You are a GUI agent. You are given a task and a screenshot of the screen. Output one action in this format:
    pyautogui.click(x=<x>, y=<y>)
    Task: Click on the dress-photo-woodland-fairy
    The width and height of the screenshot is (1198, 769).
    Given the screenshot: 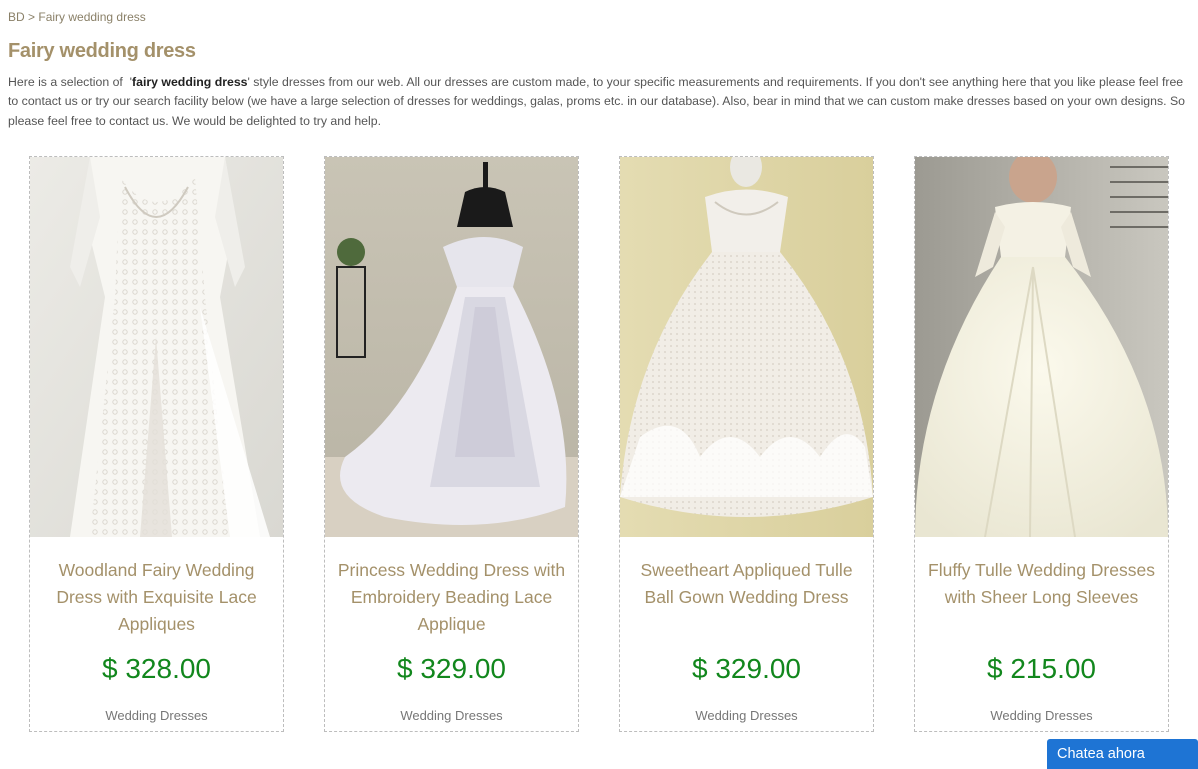 What is the action you would take?
    pyautogui.click(x=156, y=347)
    